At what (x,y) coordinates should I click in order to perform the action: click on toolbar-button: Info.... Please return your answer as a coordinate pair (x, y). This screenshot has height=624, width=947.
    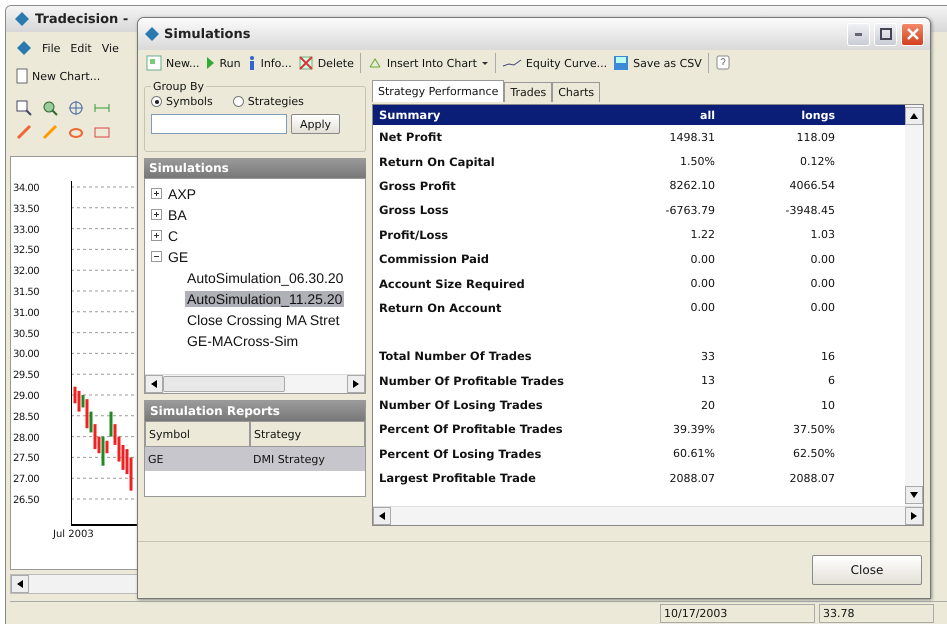
    Looking at the image, I should click on (269, 63).